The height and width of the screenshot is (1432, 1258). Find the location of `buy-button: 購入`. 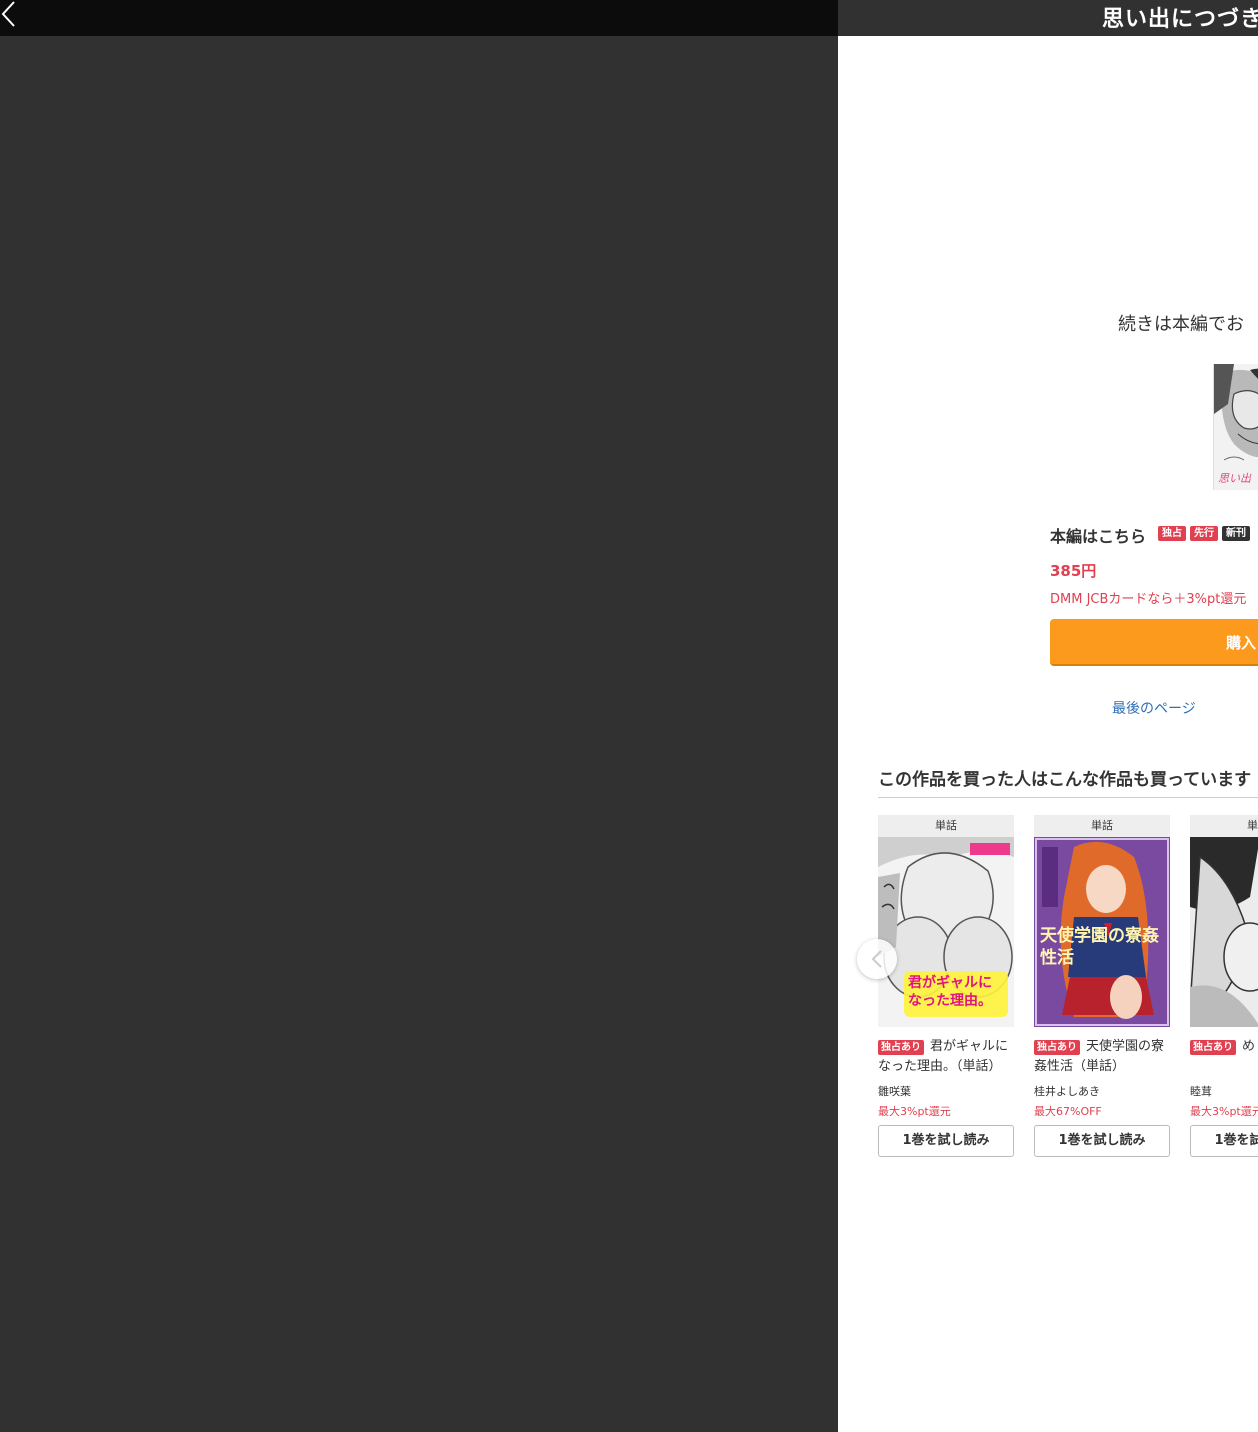

buy-button: 購入 is located at coordinates (1154, 642).